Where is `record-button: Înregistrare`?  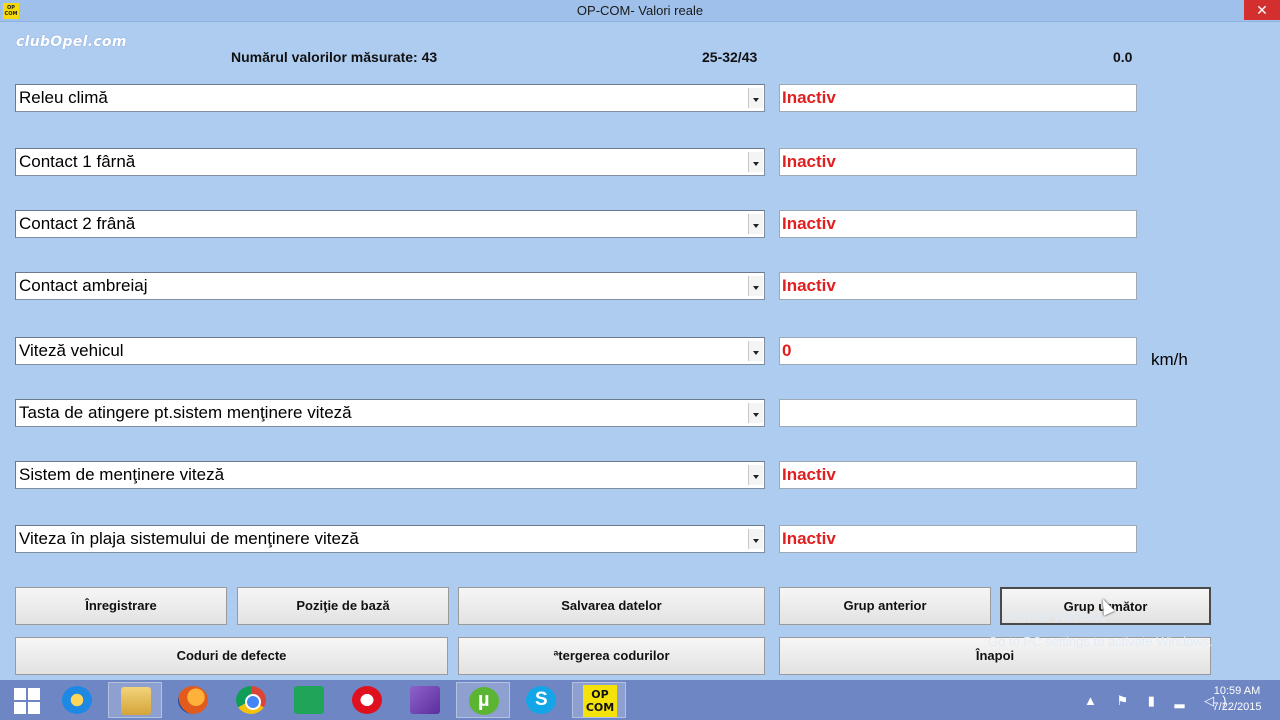
record-button: Înregistrare is located at coordinates (121, 606).